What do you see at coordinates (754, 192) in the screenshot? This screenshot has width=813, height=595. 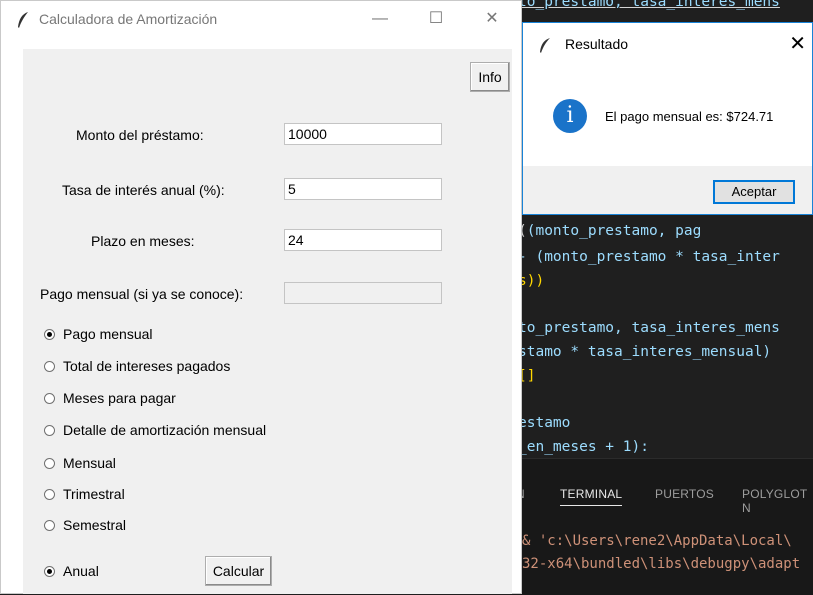 I see `accept-button: Aceptar` at bounding box center [754, 192].